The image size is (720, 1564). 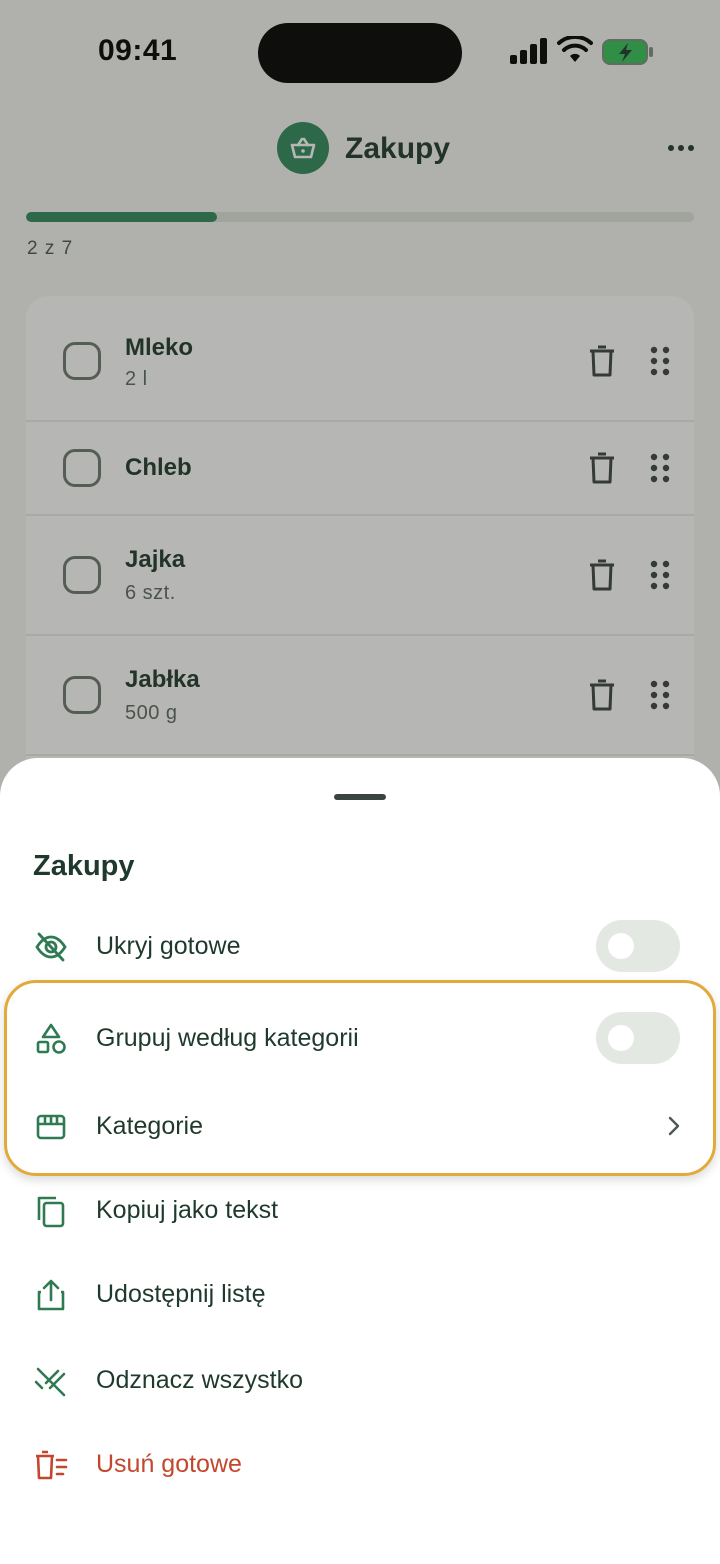 What do you see at coordinates (52, 1465) in the screenshot?
I see `delete-done-icon` at bounding box center [52, 1465].